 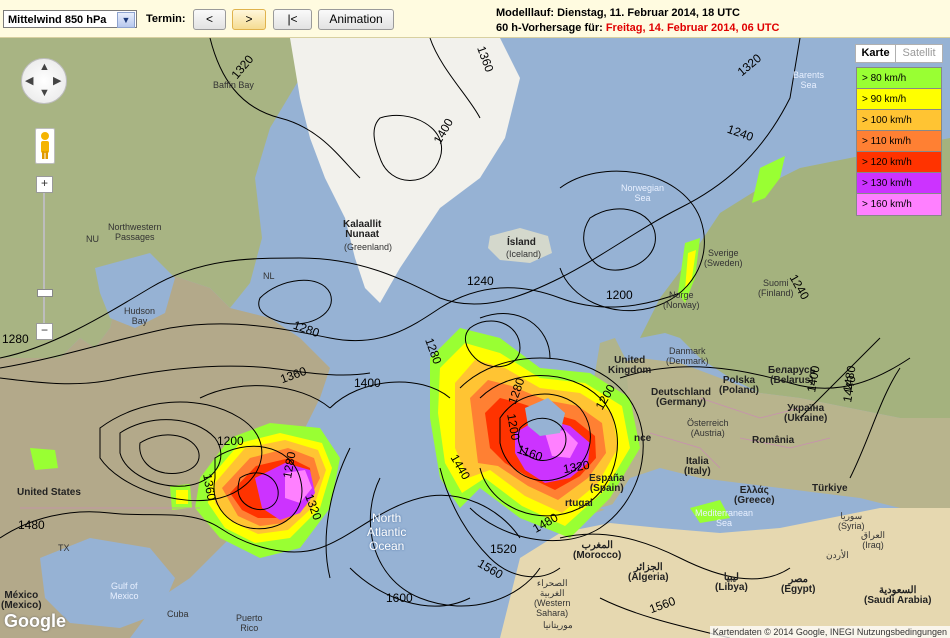 I want to click on label-jordan: الأردن, so click(x=837, y=555).